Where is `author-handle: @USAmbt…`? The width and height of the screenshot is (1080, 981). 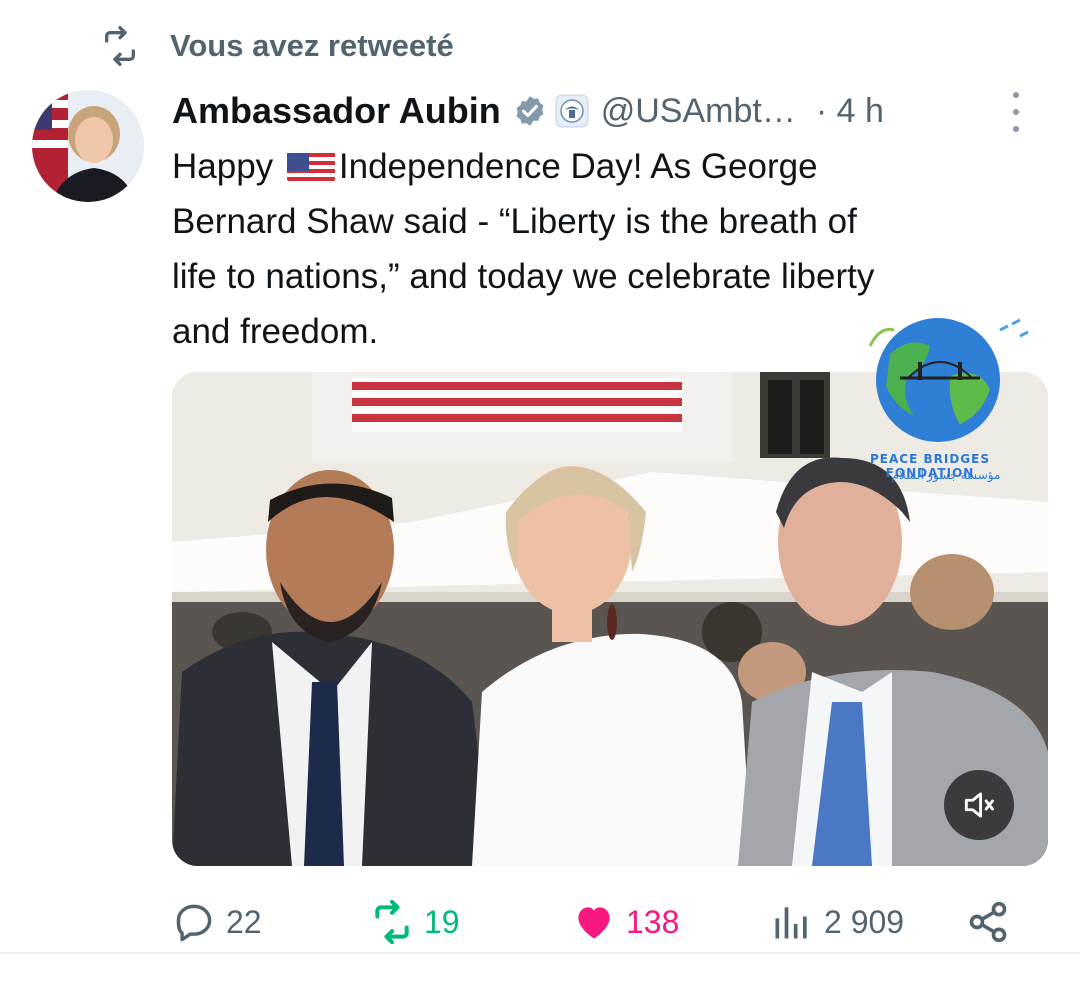
author-handle: @USAmbt… is located at coordinates (698, 111).